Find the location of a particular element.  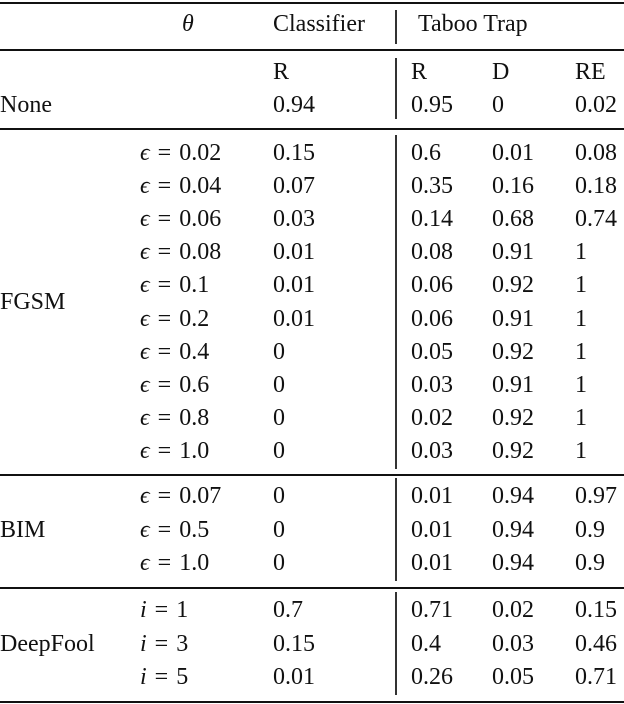

param-value: 5 is located at coordinates (182, 677).